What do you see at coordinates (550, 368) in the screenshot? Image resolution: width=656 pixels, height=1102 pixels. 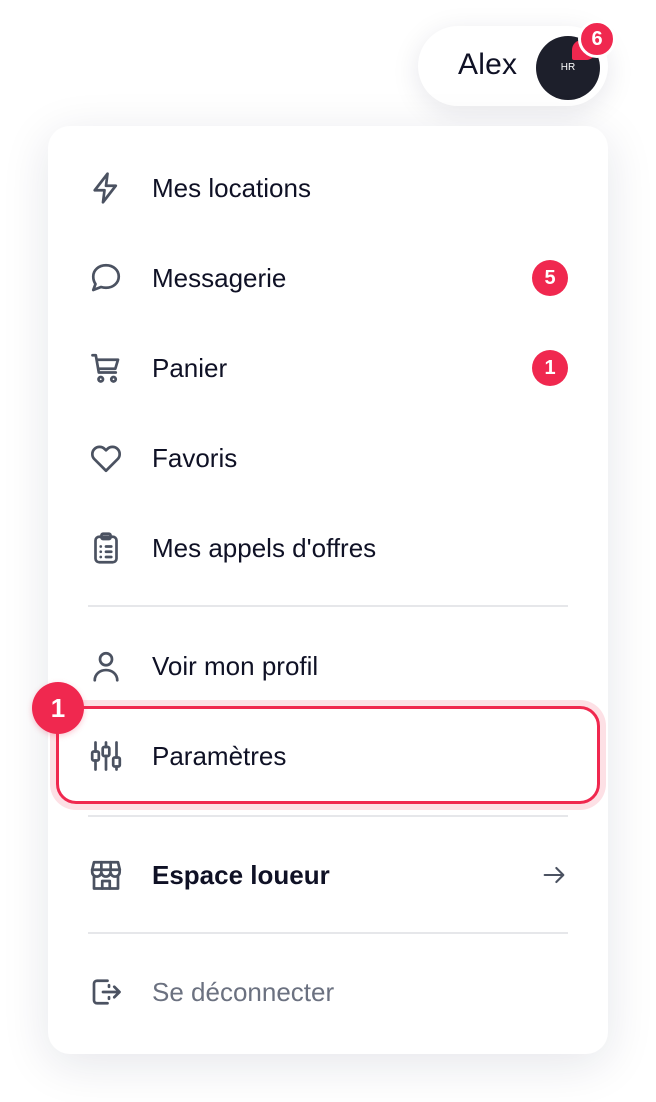 I see `cart-count-badge: 1` at bounding box center [550, 368].